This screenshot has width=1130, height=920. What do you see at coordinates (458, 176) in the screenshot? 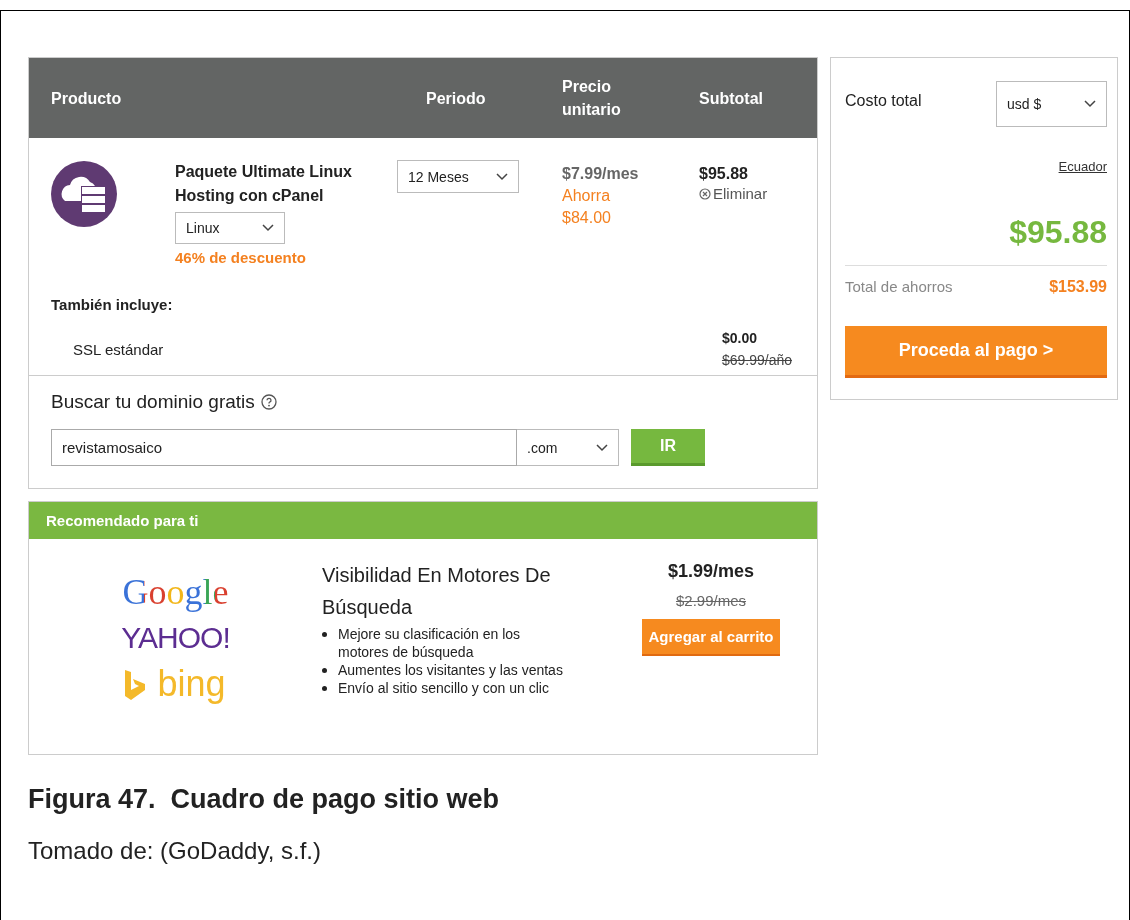
I see `period-dropdown: 12 Meses` at bounding box center [458, 176].